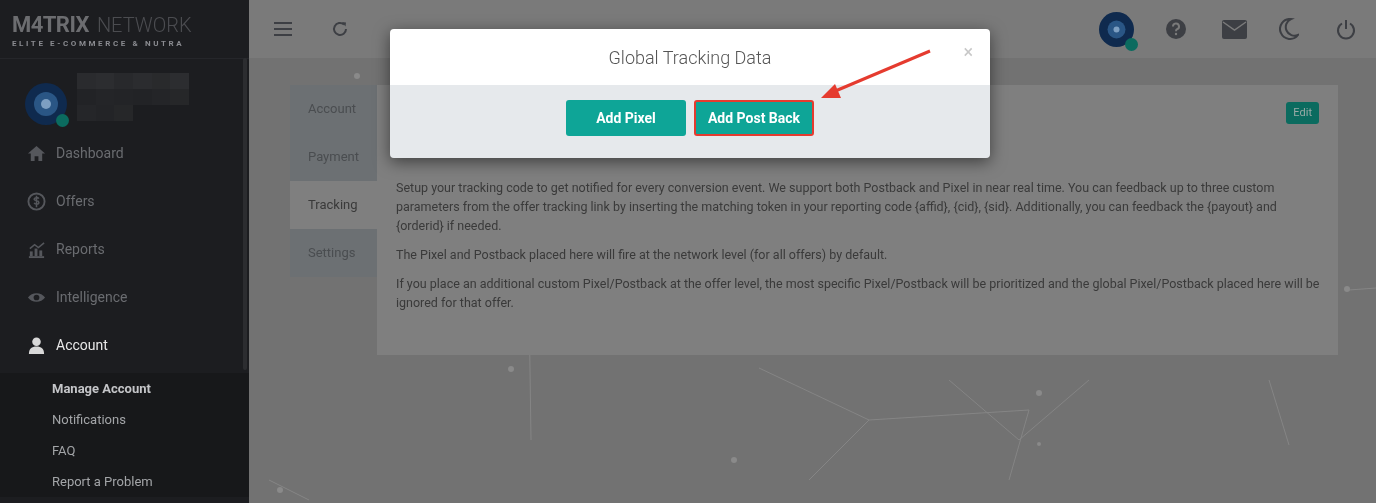 Image resolution: width=1376 pixels, height=503 pixels. What do you see at coordinates (36, 153) in the screenshot?
I see `home-icon` at bounding box center [36, 153].